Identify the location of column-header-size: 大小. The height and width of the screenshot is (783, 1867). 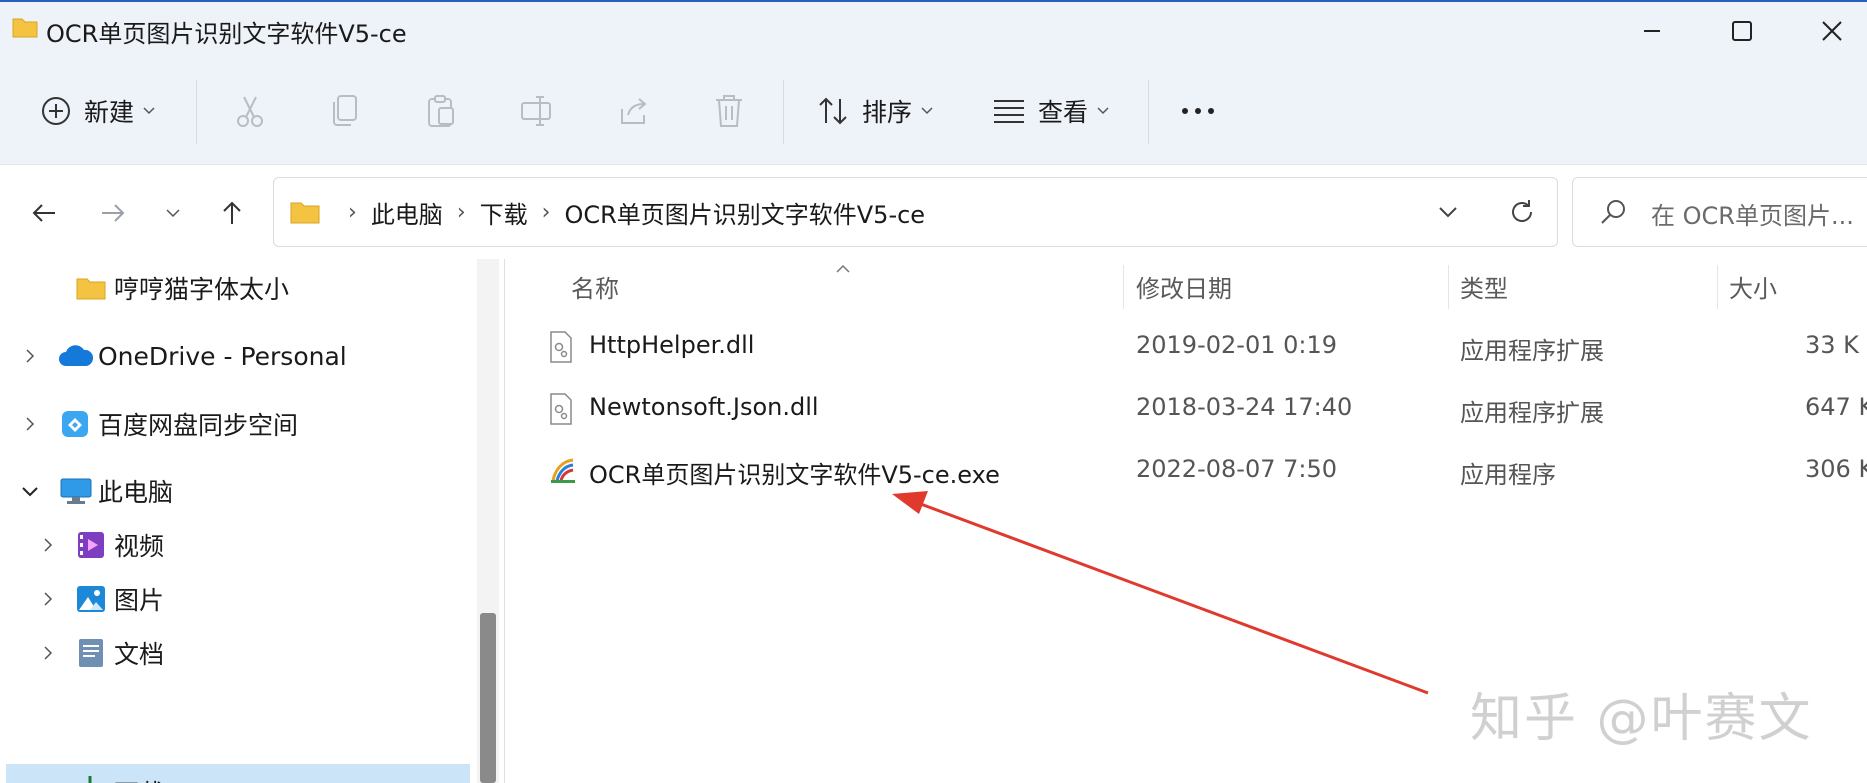
(1753, 286).